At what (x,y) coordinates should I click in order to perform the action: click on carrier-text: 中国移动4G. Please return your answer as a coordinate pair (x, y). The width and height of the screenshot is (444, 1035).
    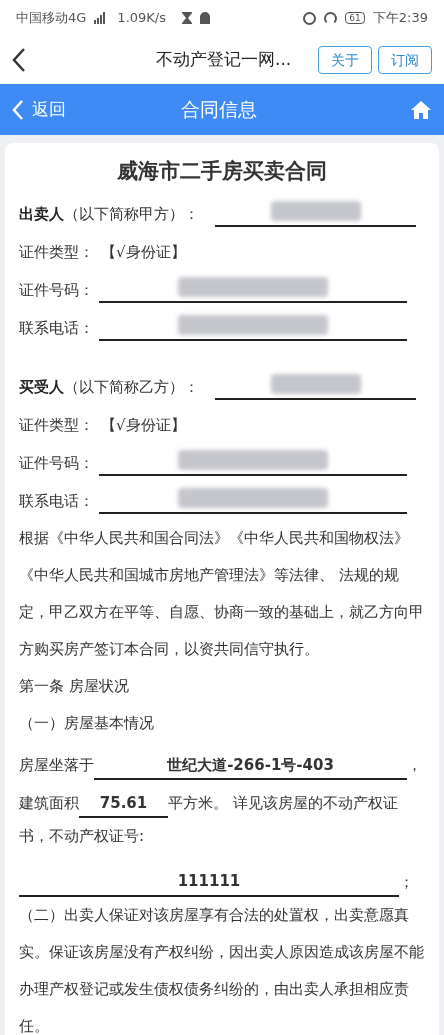
    Looking at the image, I should click on (51, 18).